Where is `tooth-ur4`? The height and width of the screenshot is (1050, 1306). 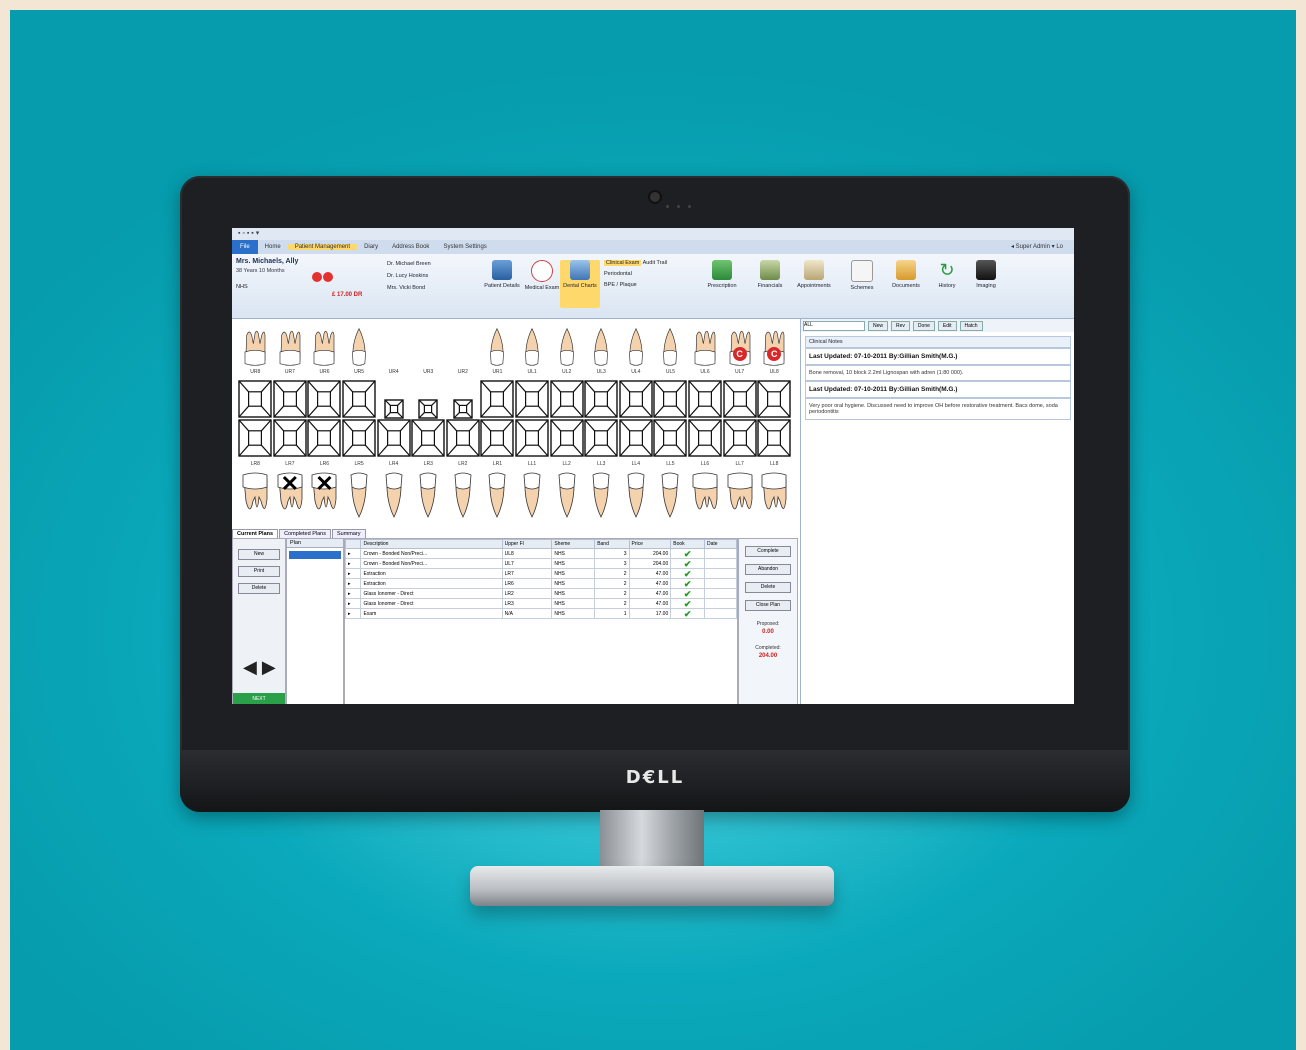
tooth-ur4 is located at coordinates (393, 346).